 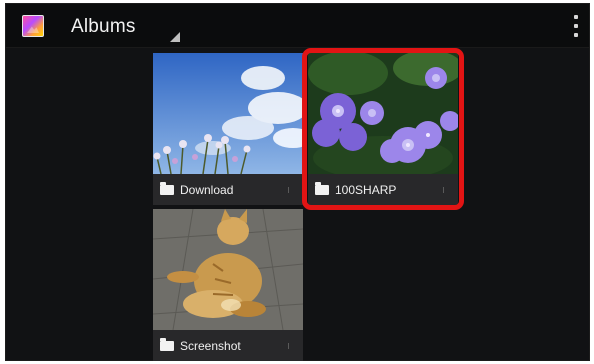 I want to click on page-title: Albums, so click(x=103, y=26).